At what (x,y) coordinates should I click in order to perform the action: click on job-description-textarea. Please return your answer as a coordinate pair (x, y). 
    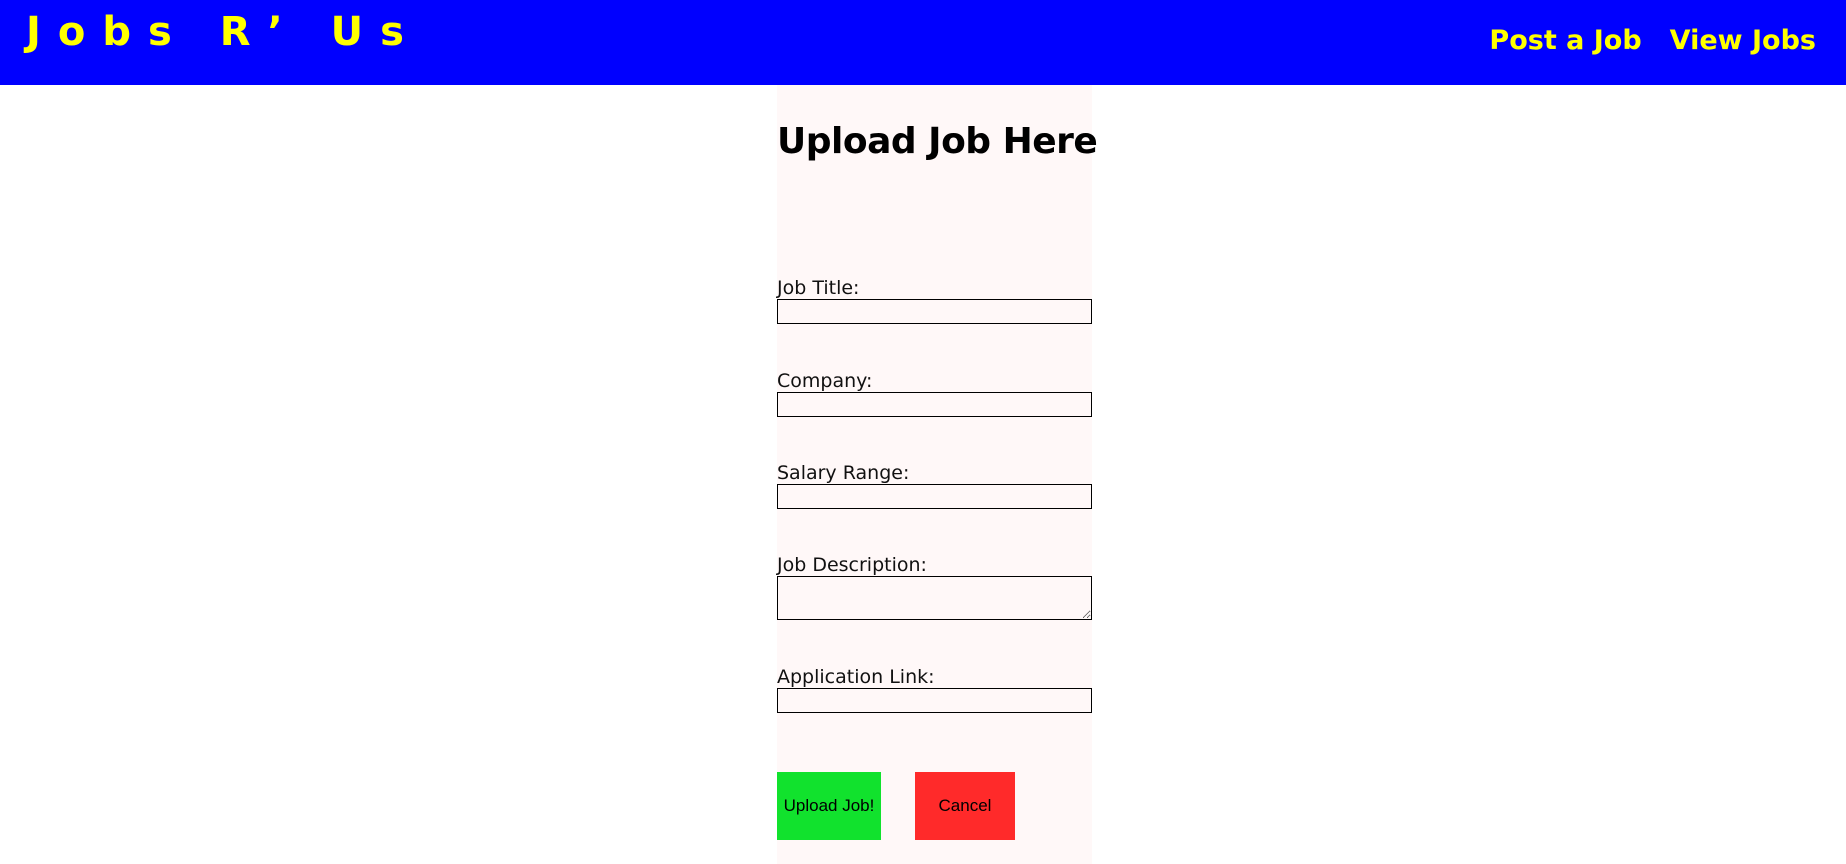
    Looking at the image, I should click on (934, 598).